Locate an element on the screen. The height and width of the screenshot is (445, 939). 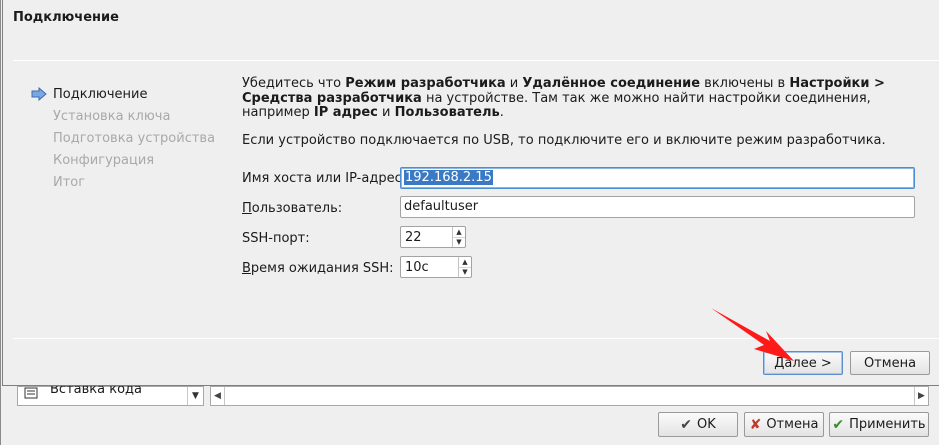
bg-cancel-button-label: Отмена is located at coordinates (792, 424).